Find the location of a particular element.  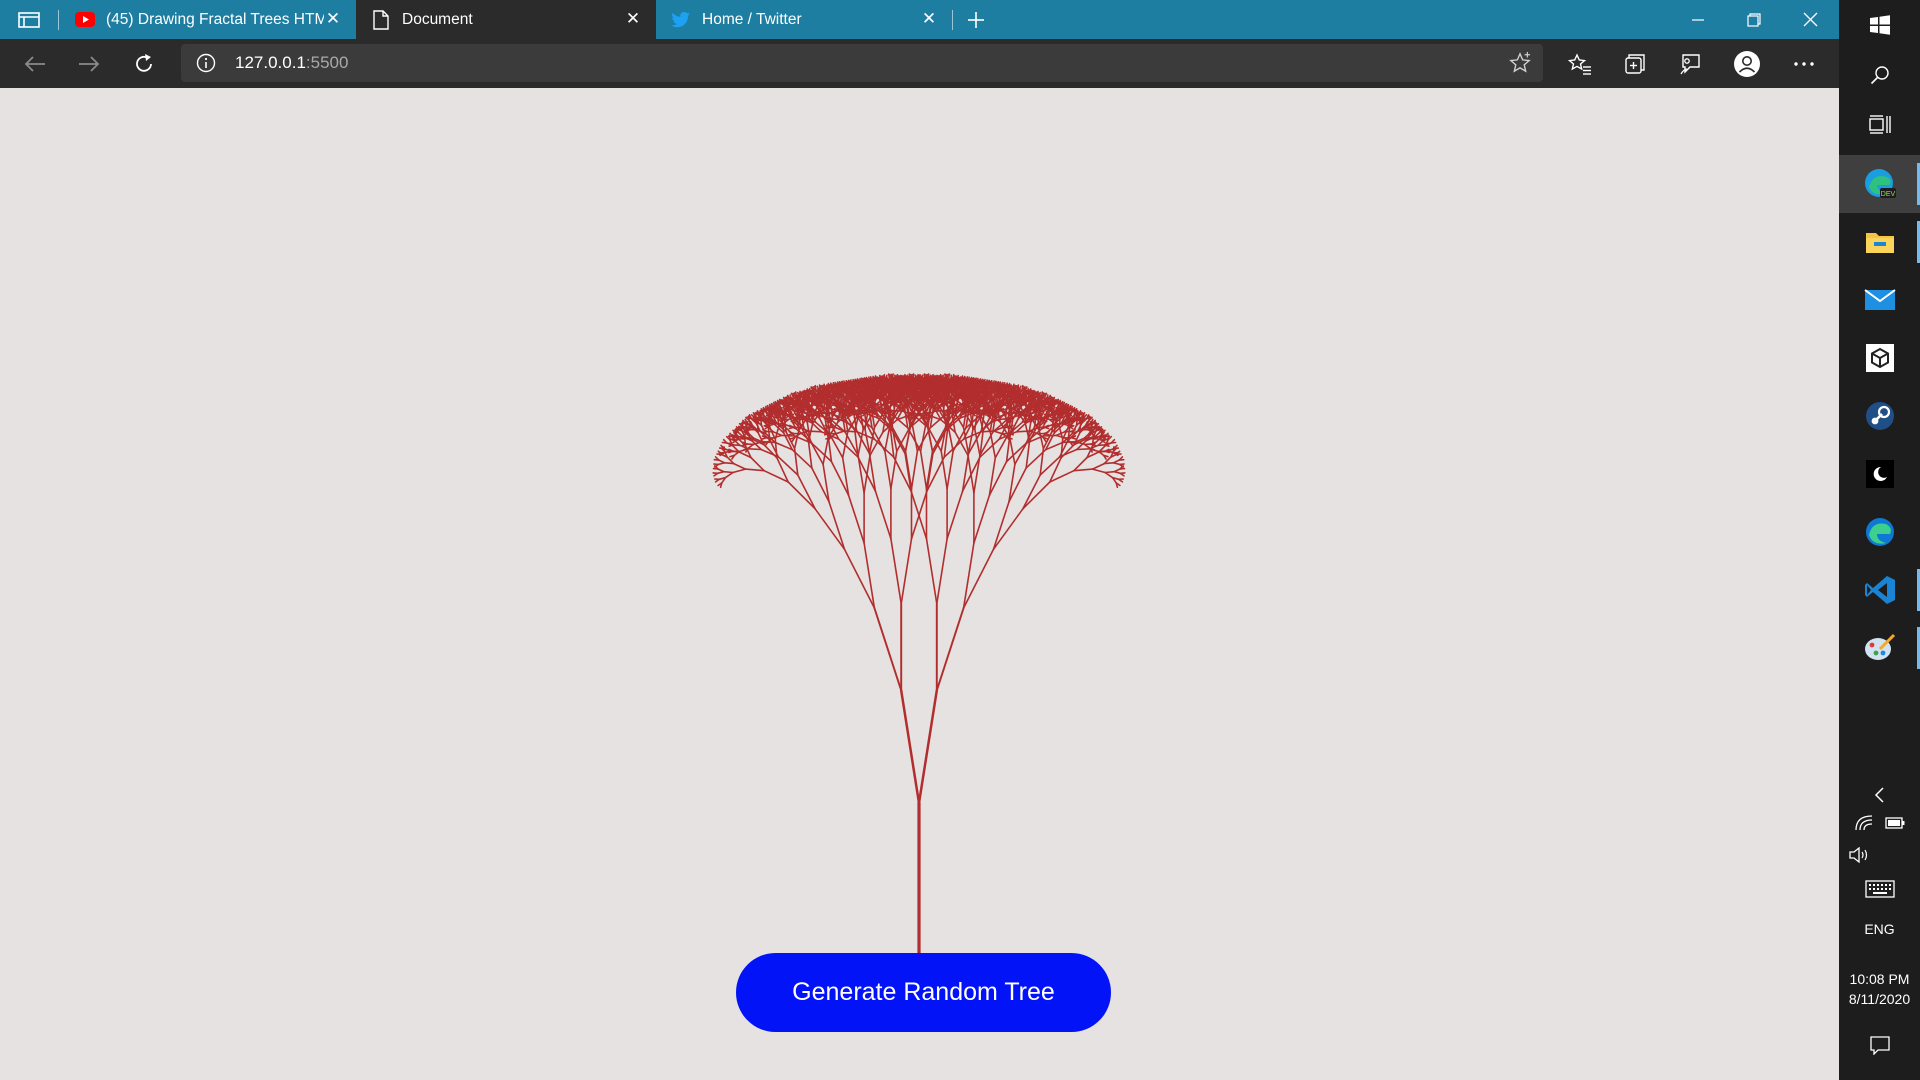

vscode-icon is located at coordinates (1879, 590).